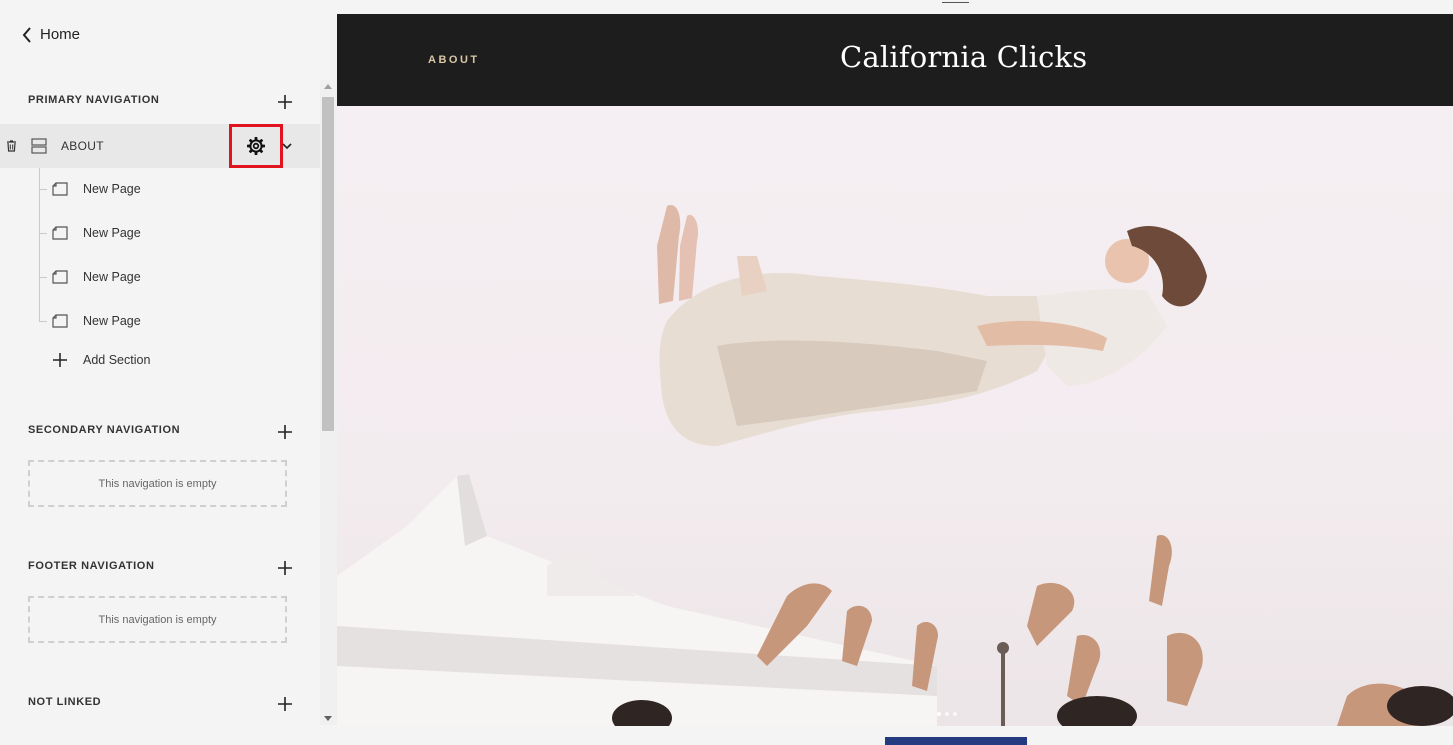 This screenshot has width=1453, height=745. What do you see at coordinates (11, 146) in the screenshot?
I see `trash-icon` at bounding box center [11, 146].